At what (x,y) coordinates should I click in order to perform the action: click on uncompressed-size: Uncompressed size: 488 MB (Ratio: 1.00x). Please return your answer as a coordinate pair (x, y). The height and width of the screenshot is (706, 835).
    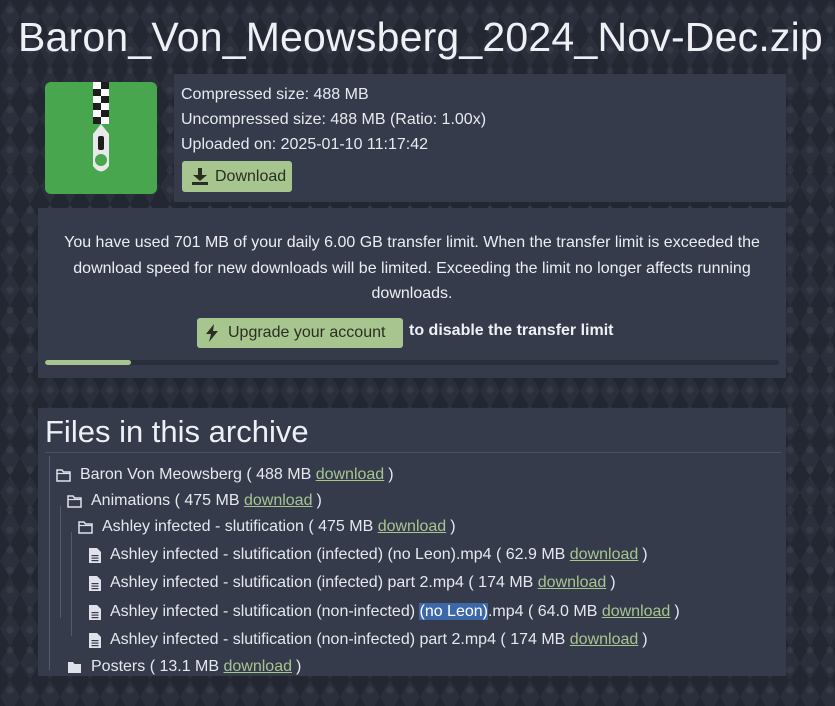
    Looking at the image, I should click on (334, 119).